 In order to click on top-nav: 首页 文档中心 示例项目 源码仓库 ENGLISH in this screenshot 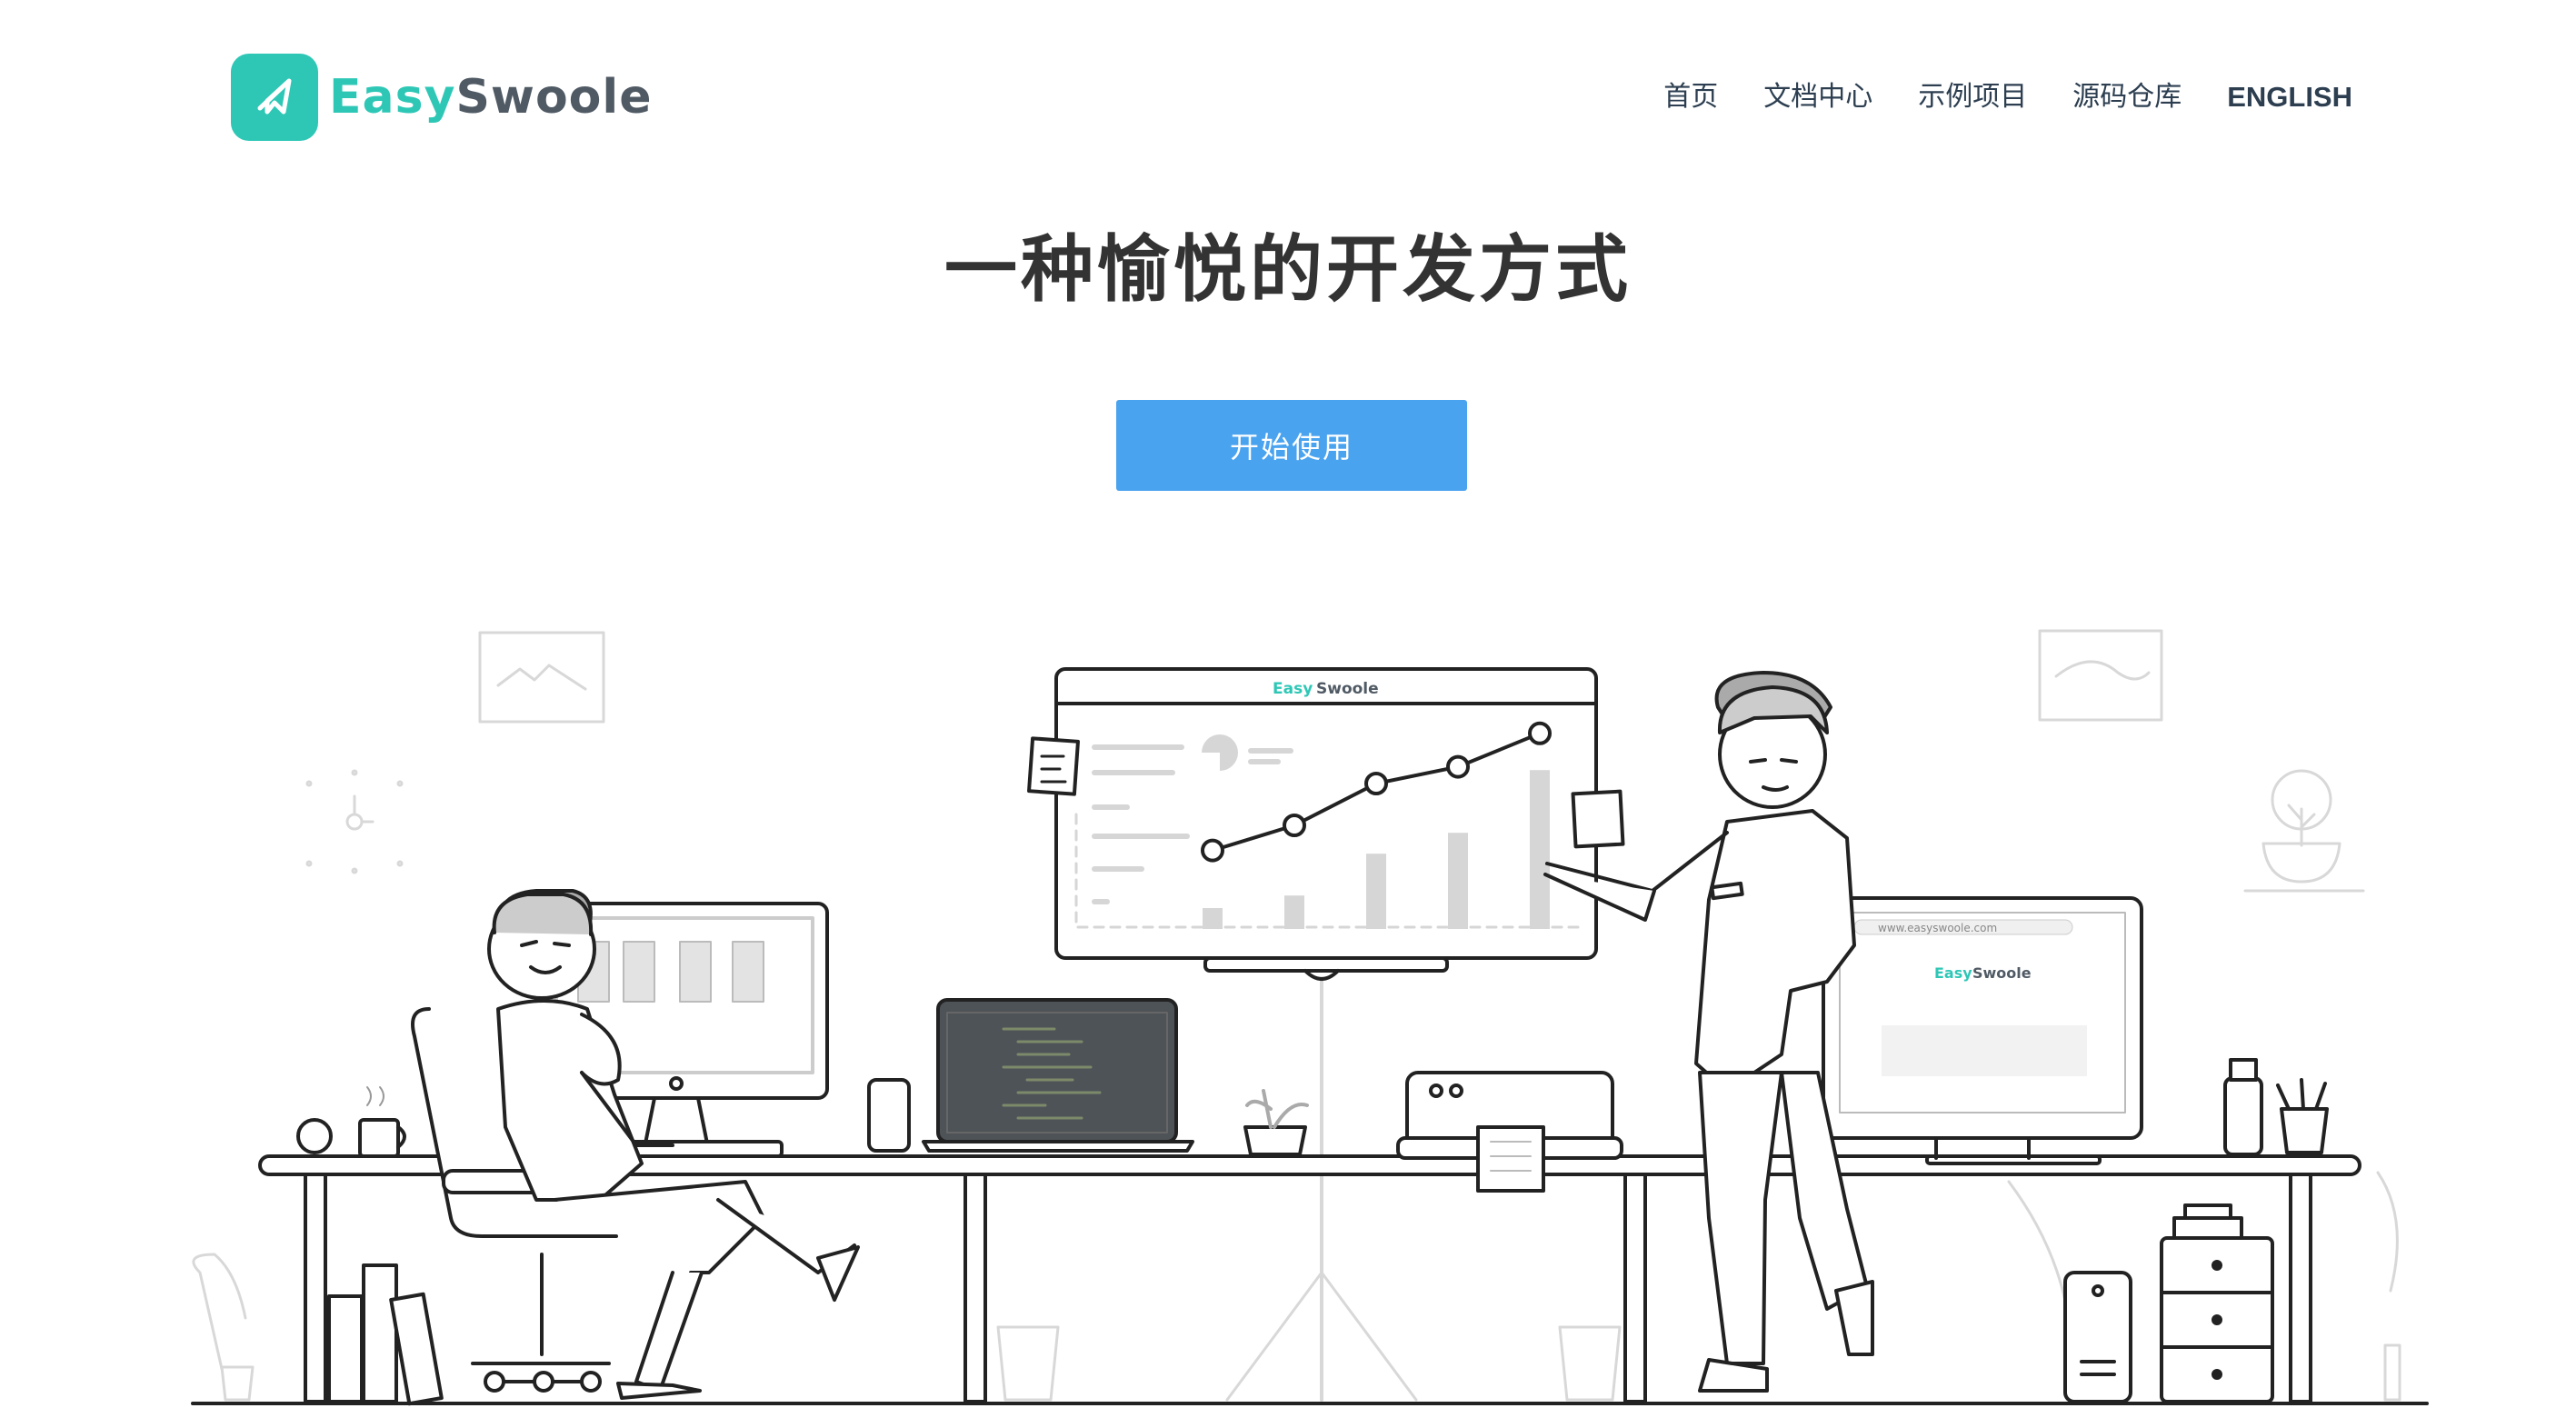, I will do `click(2008, 98)`.